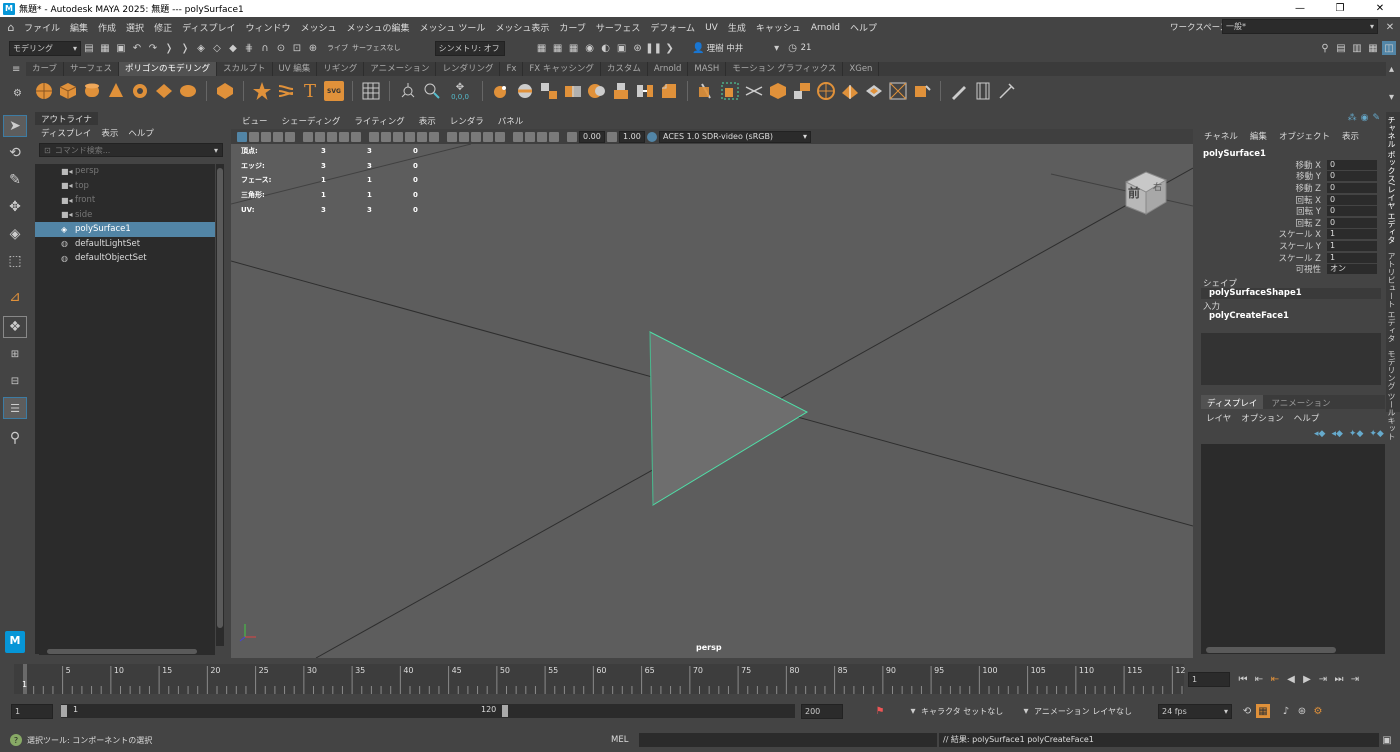 This screenshot has width=1400, height=752. What do you see at coordinates (125, 200) in the screenshot?
I see `outliner-item-front: ■◂ front` at bounding box center [125, 200].